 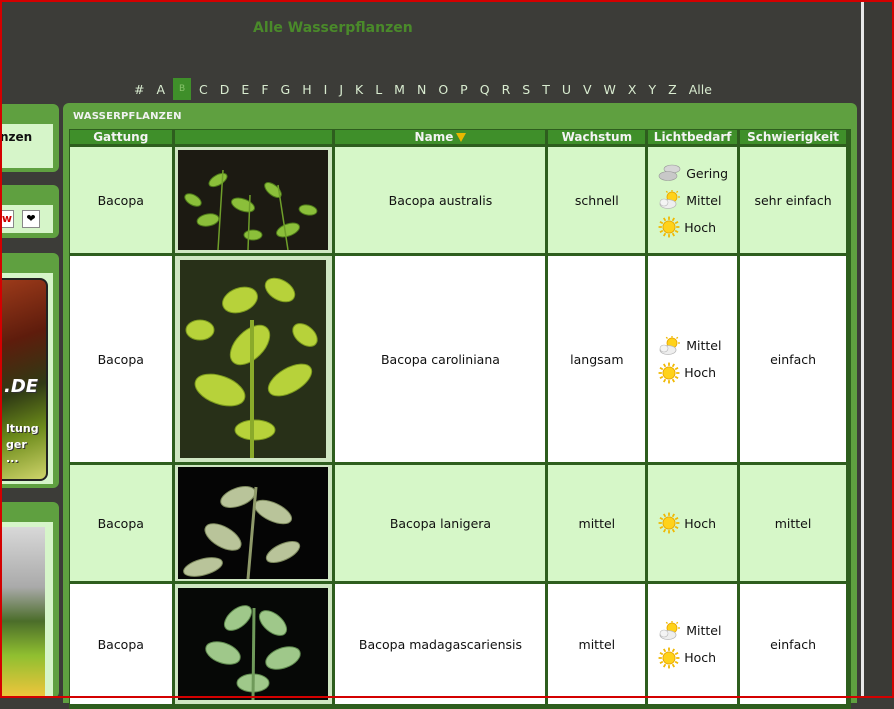 I want to click on alphabet-letter-z: Z, so click(x=672, y=89).